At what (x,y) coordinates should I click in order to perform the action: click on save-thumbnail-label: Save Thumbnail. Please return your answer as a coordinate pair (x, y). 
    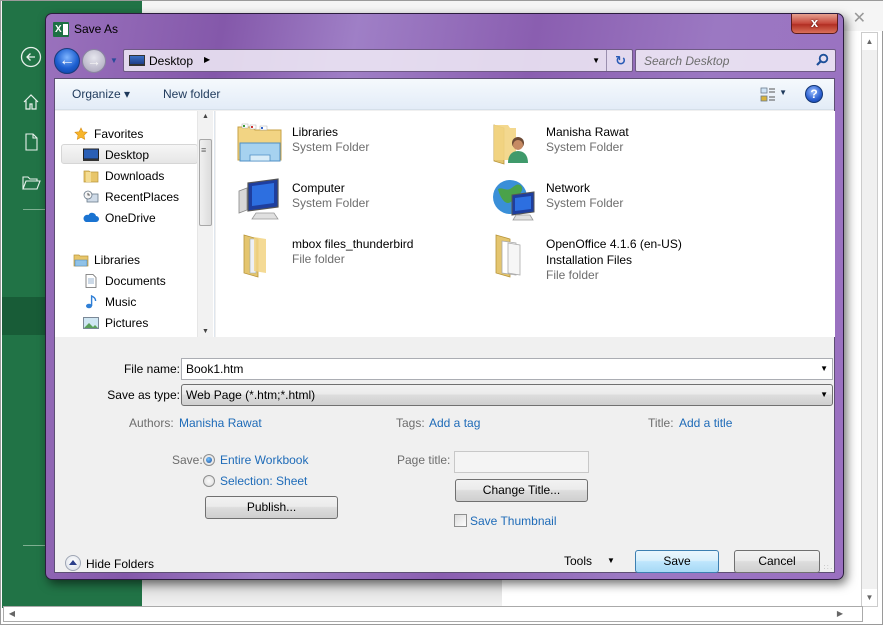
    Looking at the image, I should click on (513, 521).